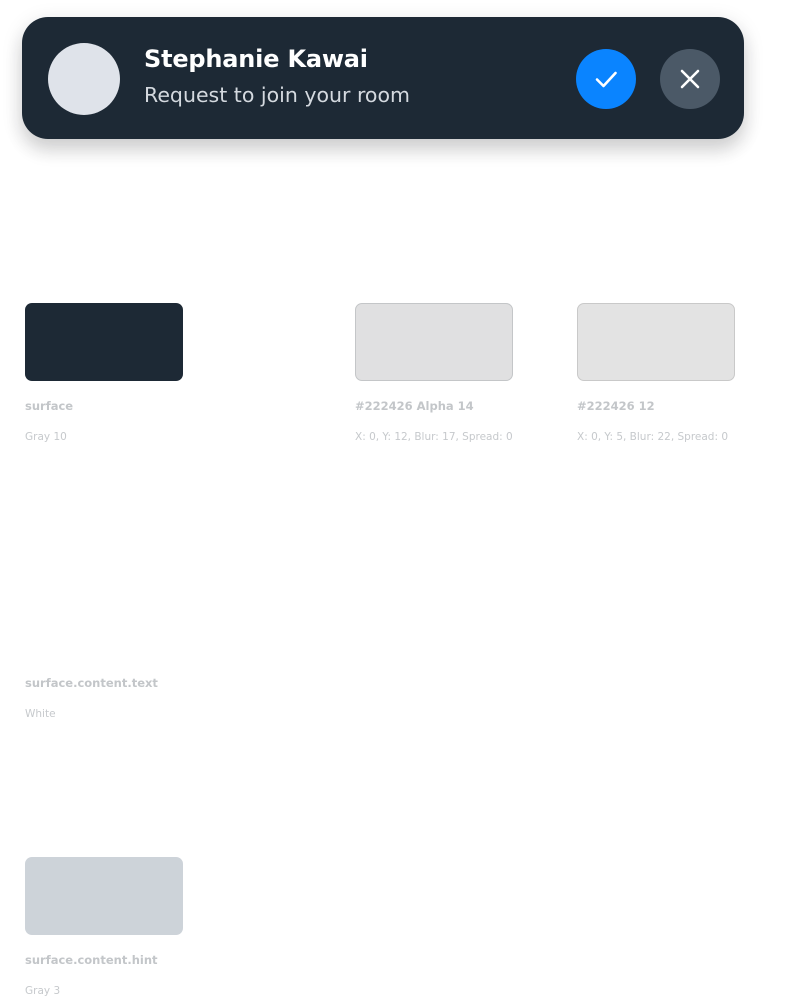 This screenshot has width=800, height=1001. Describe the element at coordinates (91, 960) in the screenshot. I see `token-label-surface-content-hint: surface.content.hint` at that location.